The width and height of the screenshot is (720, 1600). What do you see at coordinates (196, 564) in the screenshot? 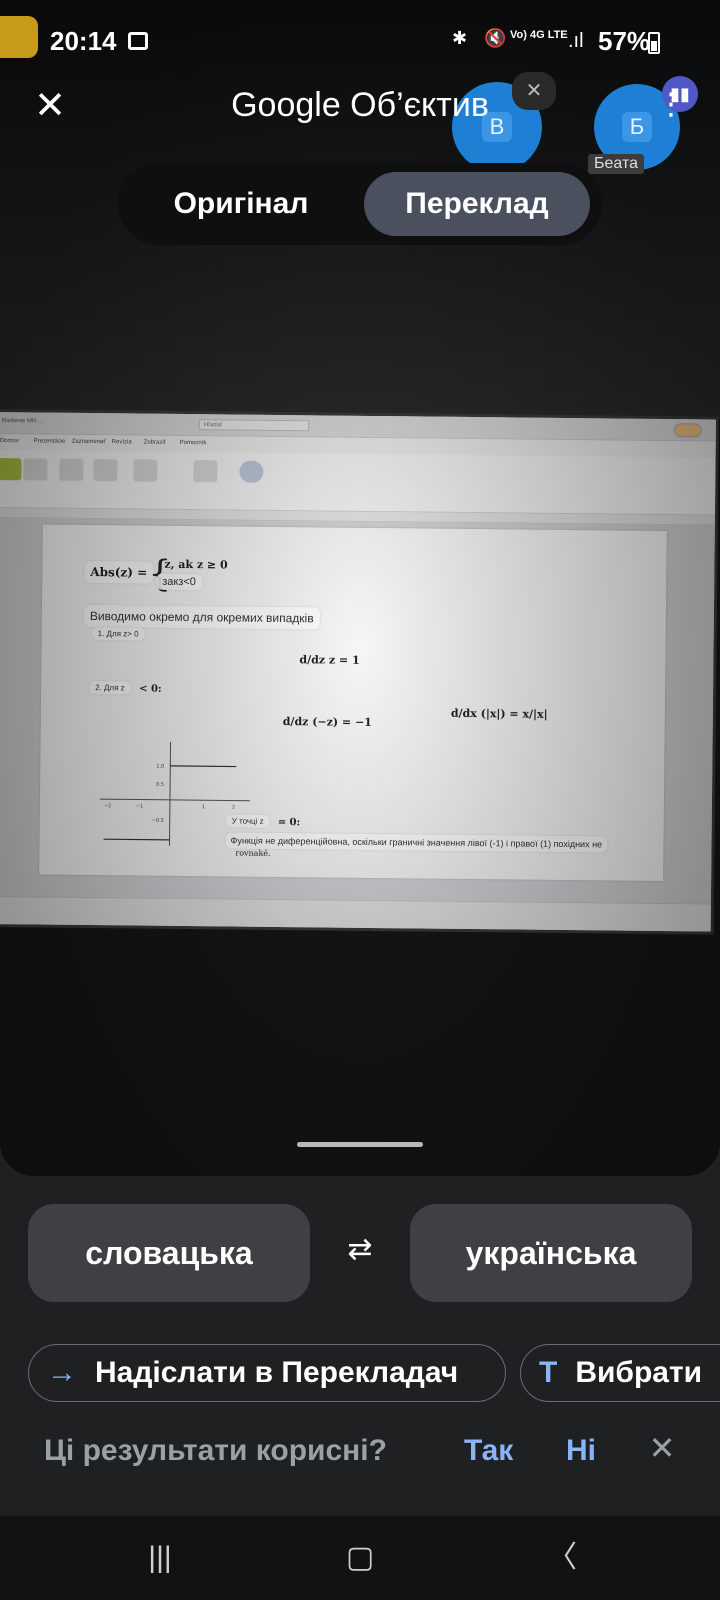
I see `case-positive: z, ak z ≥ 0` at bounding box center [196, 564].